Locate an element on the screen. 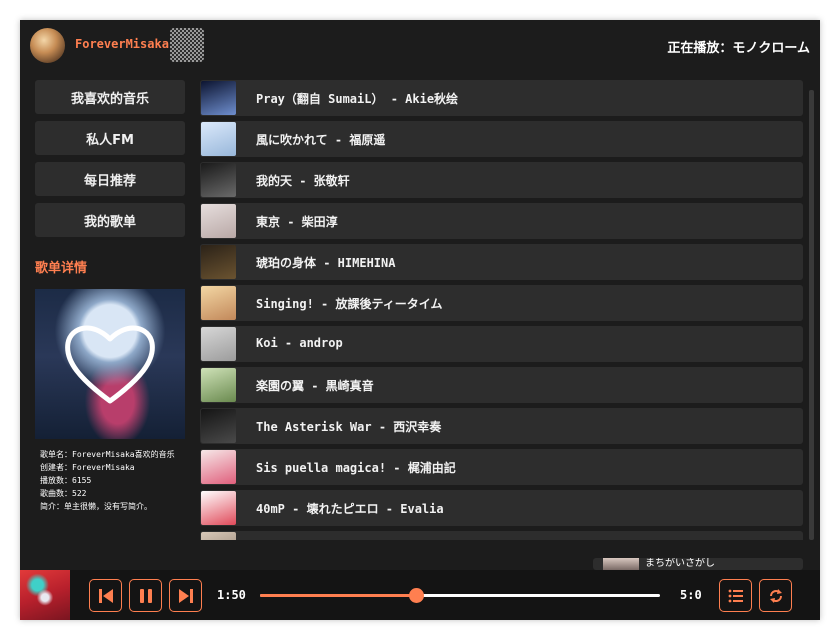 The height and width of the screenshot is (640, 840). playlist-play-count: 播放数：6155 is located at coordinates (66, 480).